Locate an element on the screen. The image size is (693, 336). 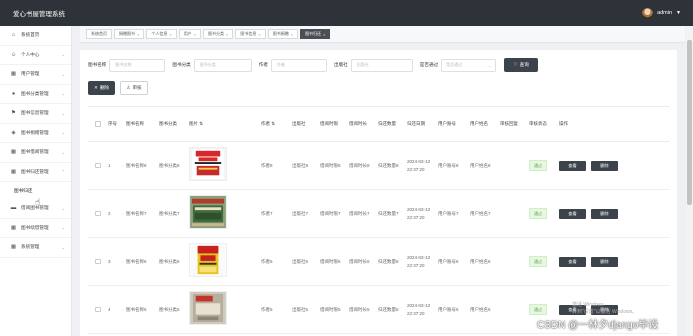
tab-book-category: 图书分类 × is located at coordinates (218, 34).